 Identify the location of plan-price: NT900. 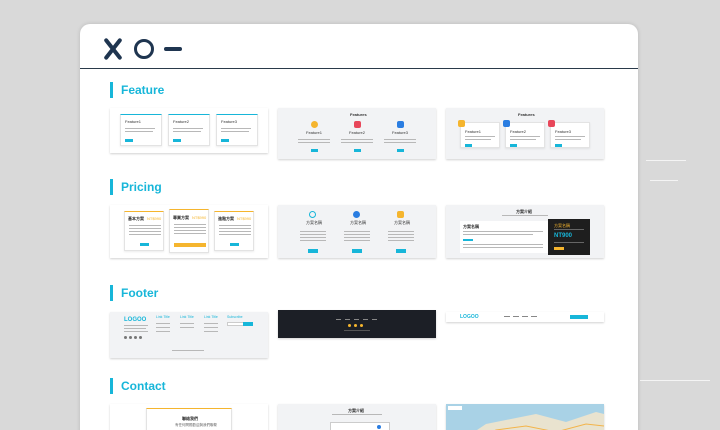
(563, 236).